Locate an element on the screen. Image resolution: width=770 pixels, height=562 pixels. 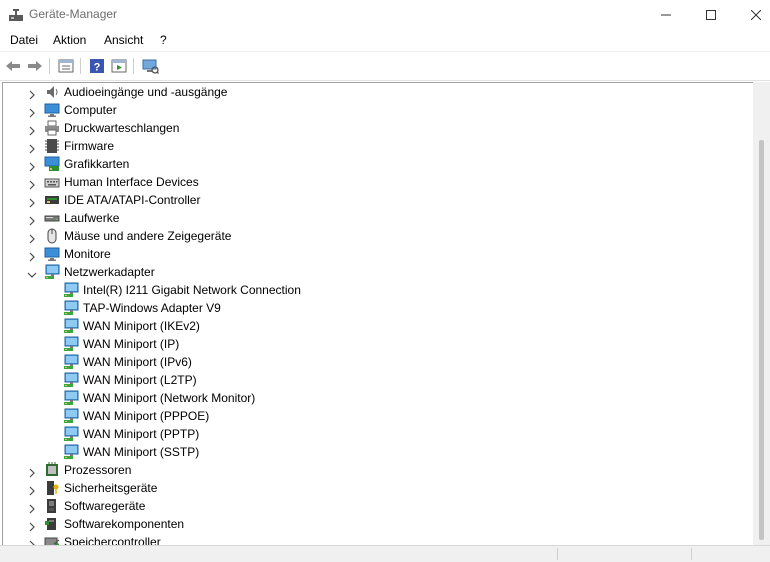
drive-icon is located at coordinates (52, 218).